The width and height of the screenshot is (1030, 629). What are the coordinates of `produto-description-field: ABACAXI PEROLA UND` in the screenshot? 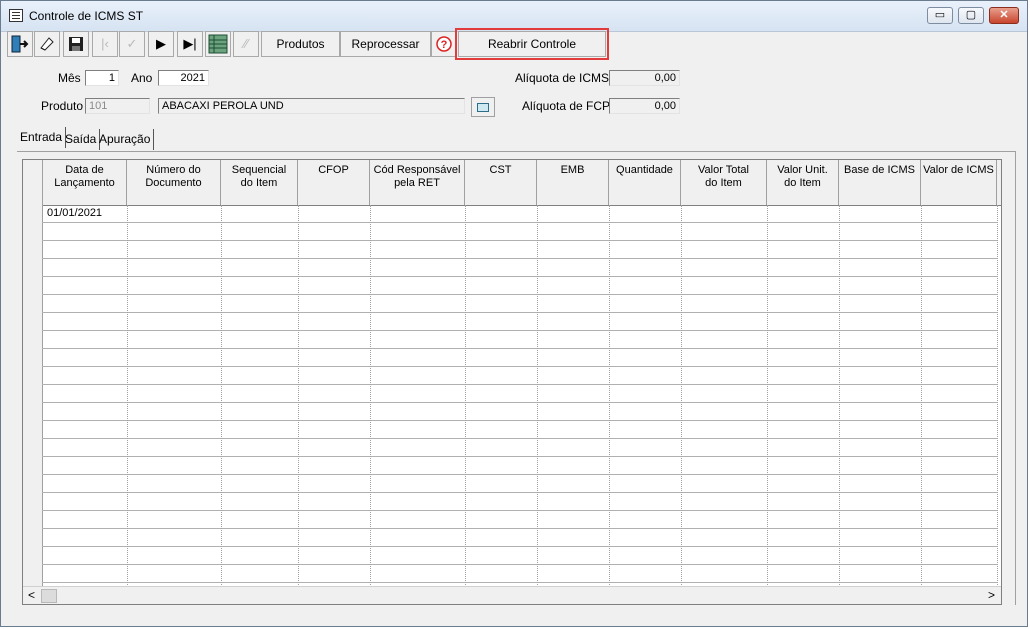 It's located at (311, 106).